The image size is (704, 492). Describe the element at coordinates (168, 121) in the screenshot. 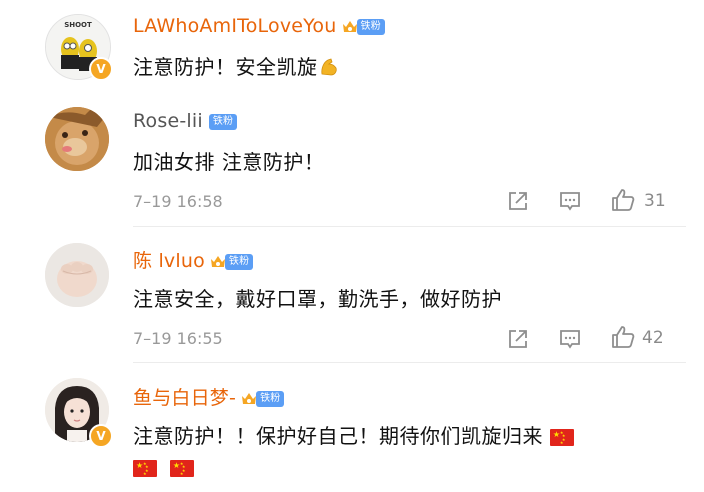

I see `username-text: Rose-lii` at that location.